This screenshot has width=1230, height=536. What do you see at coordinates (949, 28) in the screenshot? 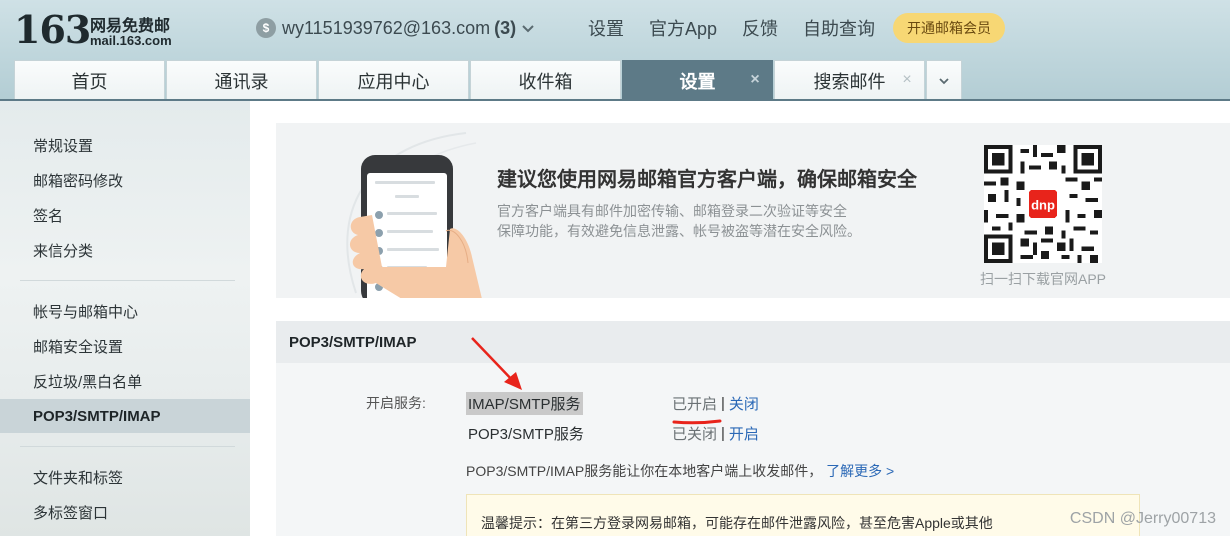
I see `vip-button: 开通邮箱会员` at bounding box center [949, 28].